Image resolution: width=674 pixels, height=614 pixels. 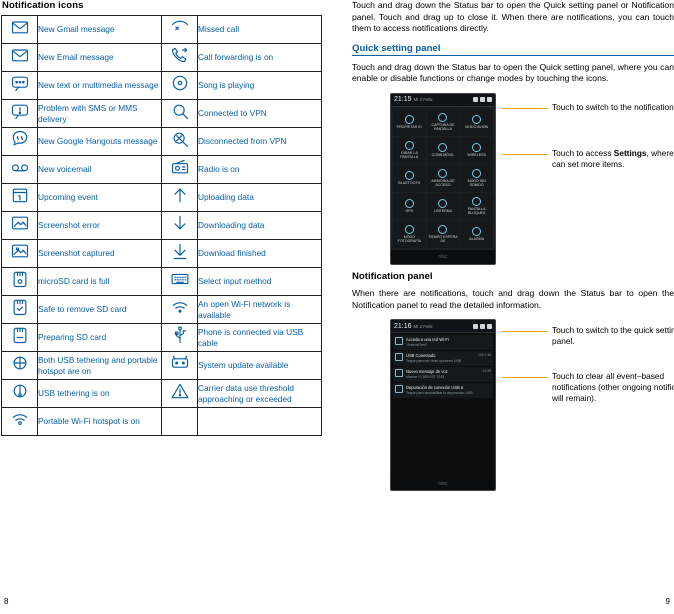 I want to click on call-forwarding-icon, so click(x=179, y=57).